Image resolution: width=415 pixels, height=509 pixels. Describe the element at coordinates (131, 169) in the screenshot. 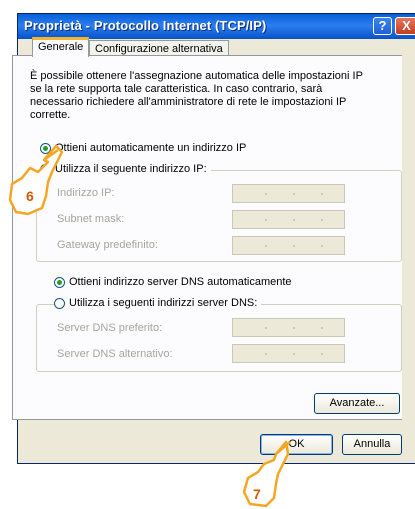

I see `radio-manual-ip-label: Utilizza il seguente indirizzo IP:` at that location.